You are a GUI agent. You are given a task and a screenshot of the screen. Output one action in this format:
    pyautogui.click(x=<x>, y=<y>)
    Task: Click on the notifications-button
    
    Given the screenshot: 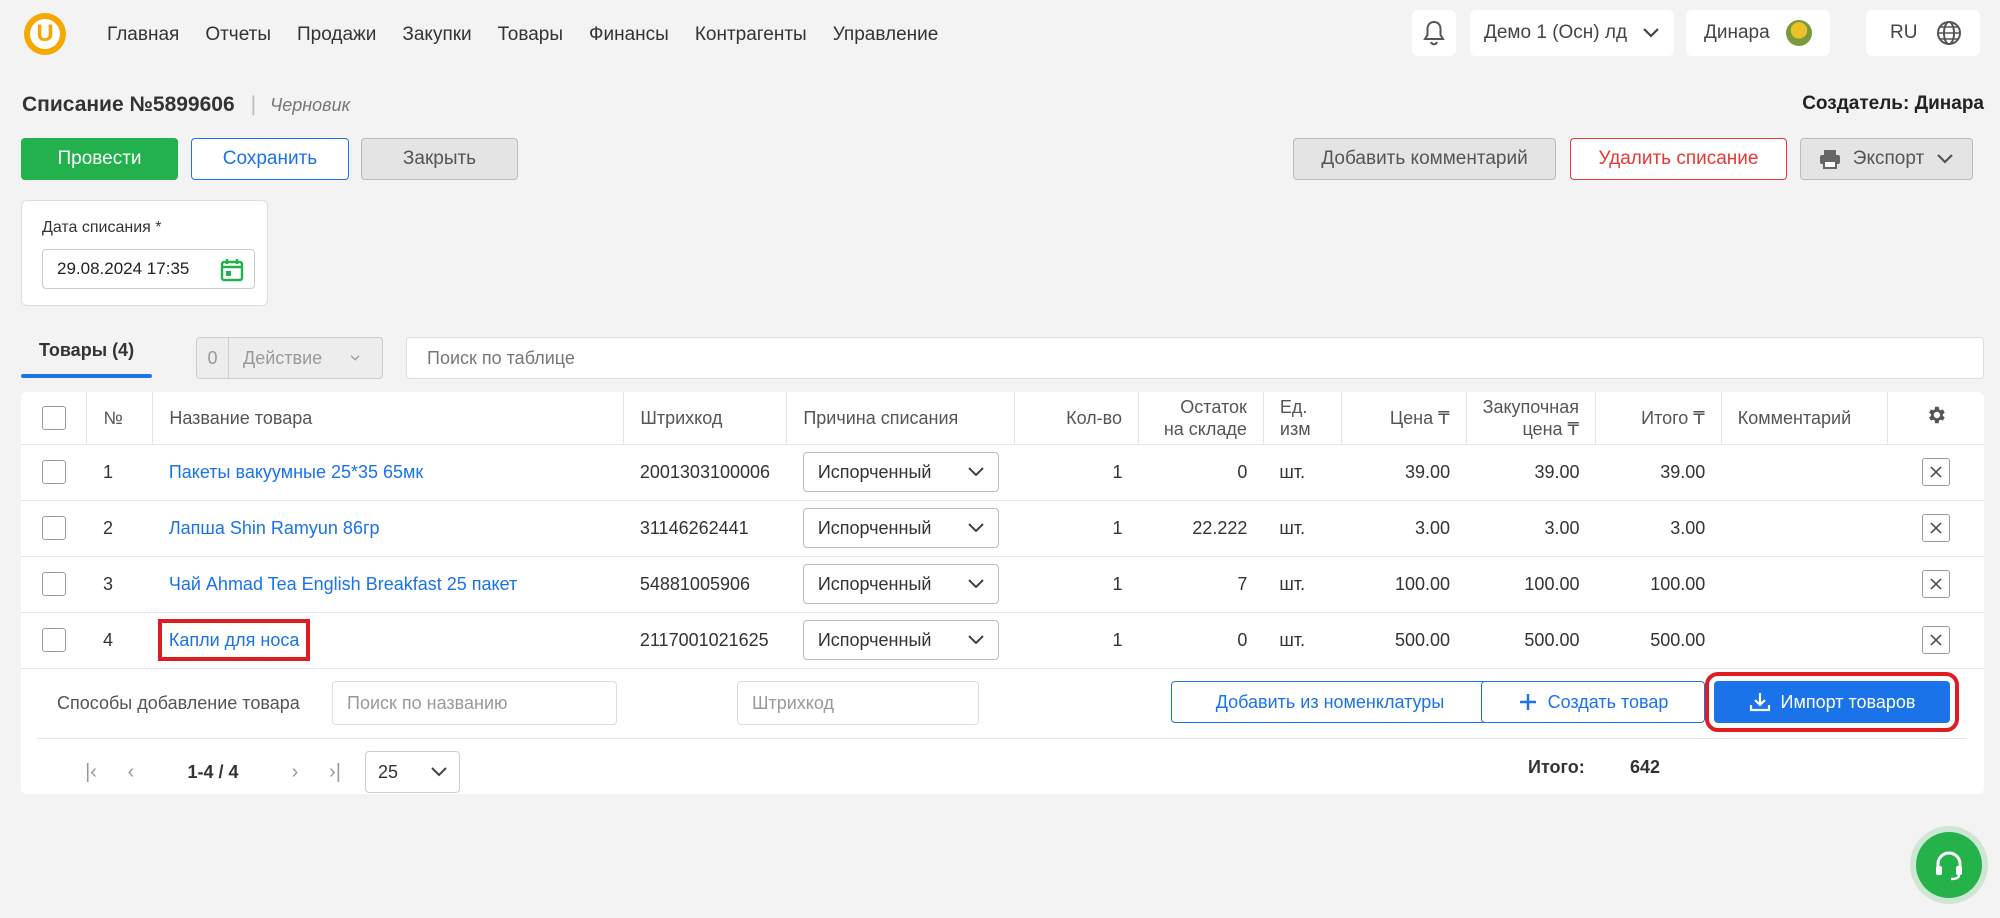 What is the action you would take?
    pyautogui.click(x=1434, y=33)
    